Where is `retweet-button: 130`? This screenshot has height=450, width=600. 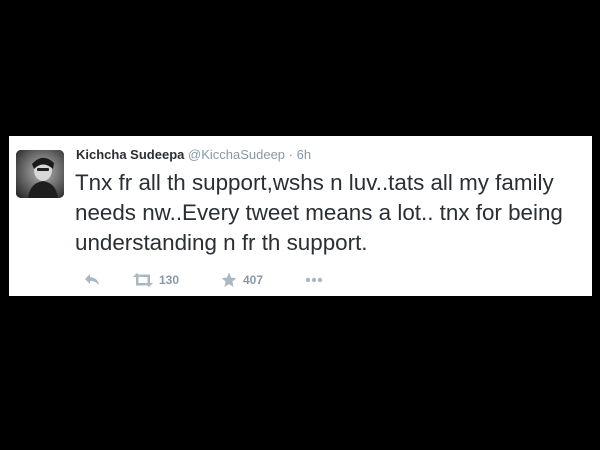
retweet-button: 130 is located at coordinates (156, 280).